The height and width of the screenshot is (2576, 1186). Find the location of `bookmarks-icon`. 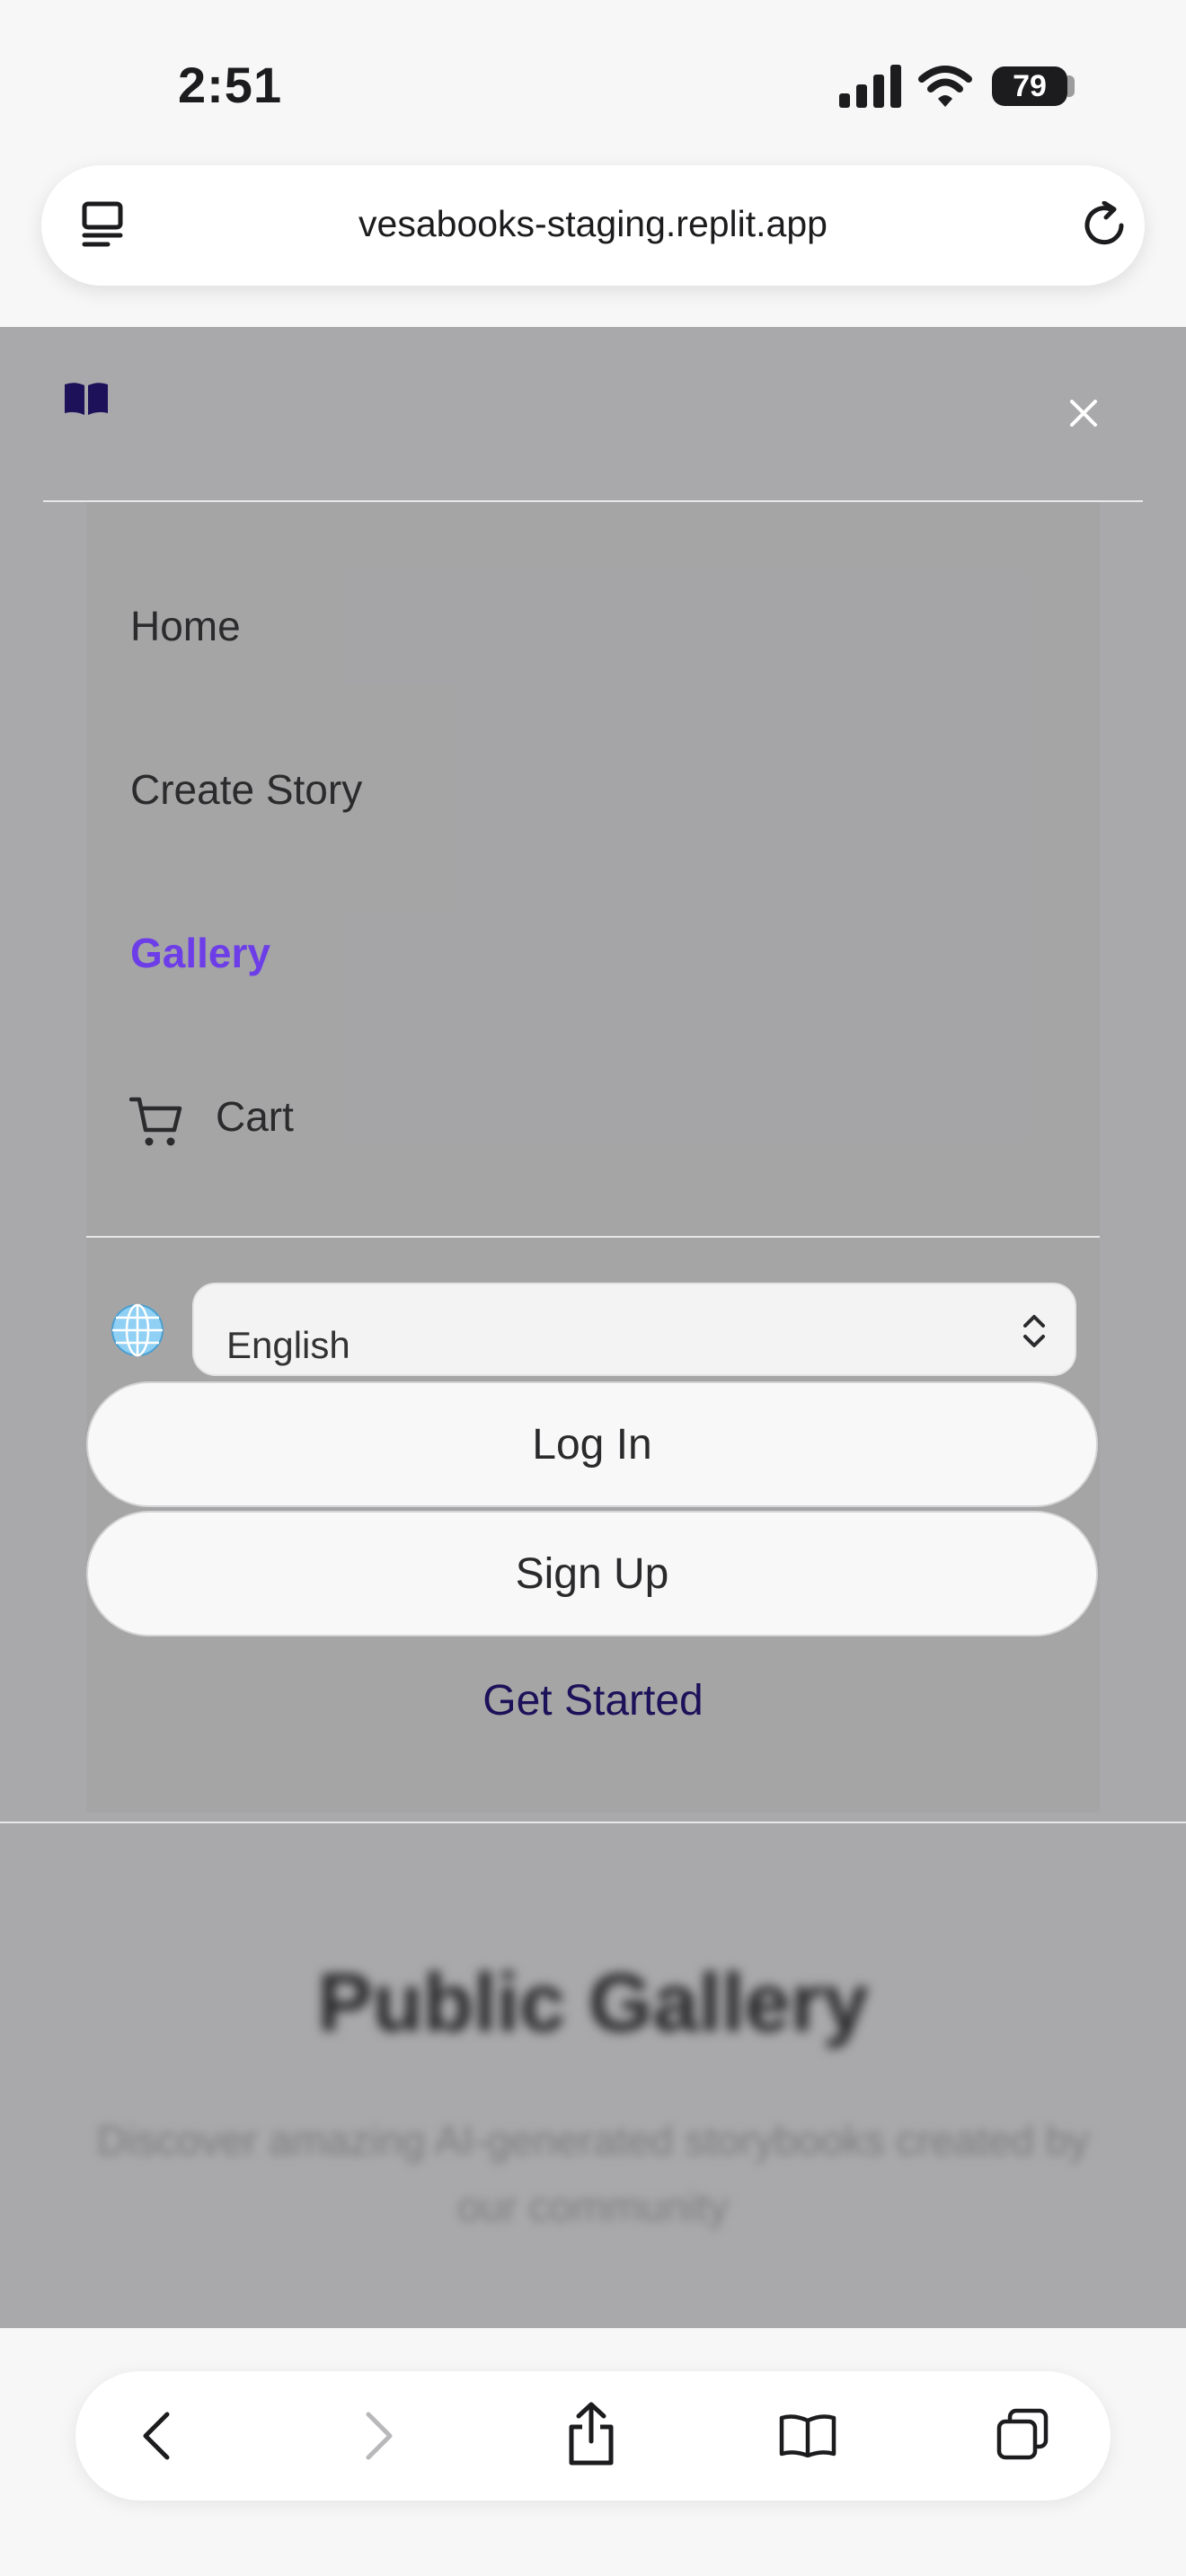

bookmarks-icon is located at coordinates (807, 2435).